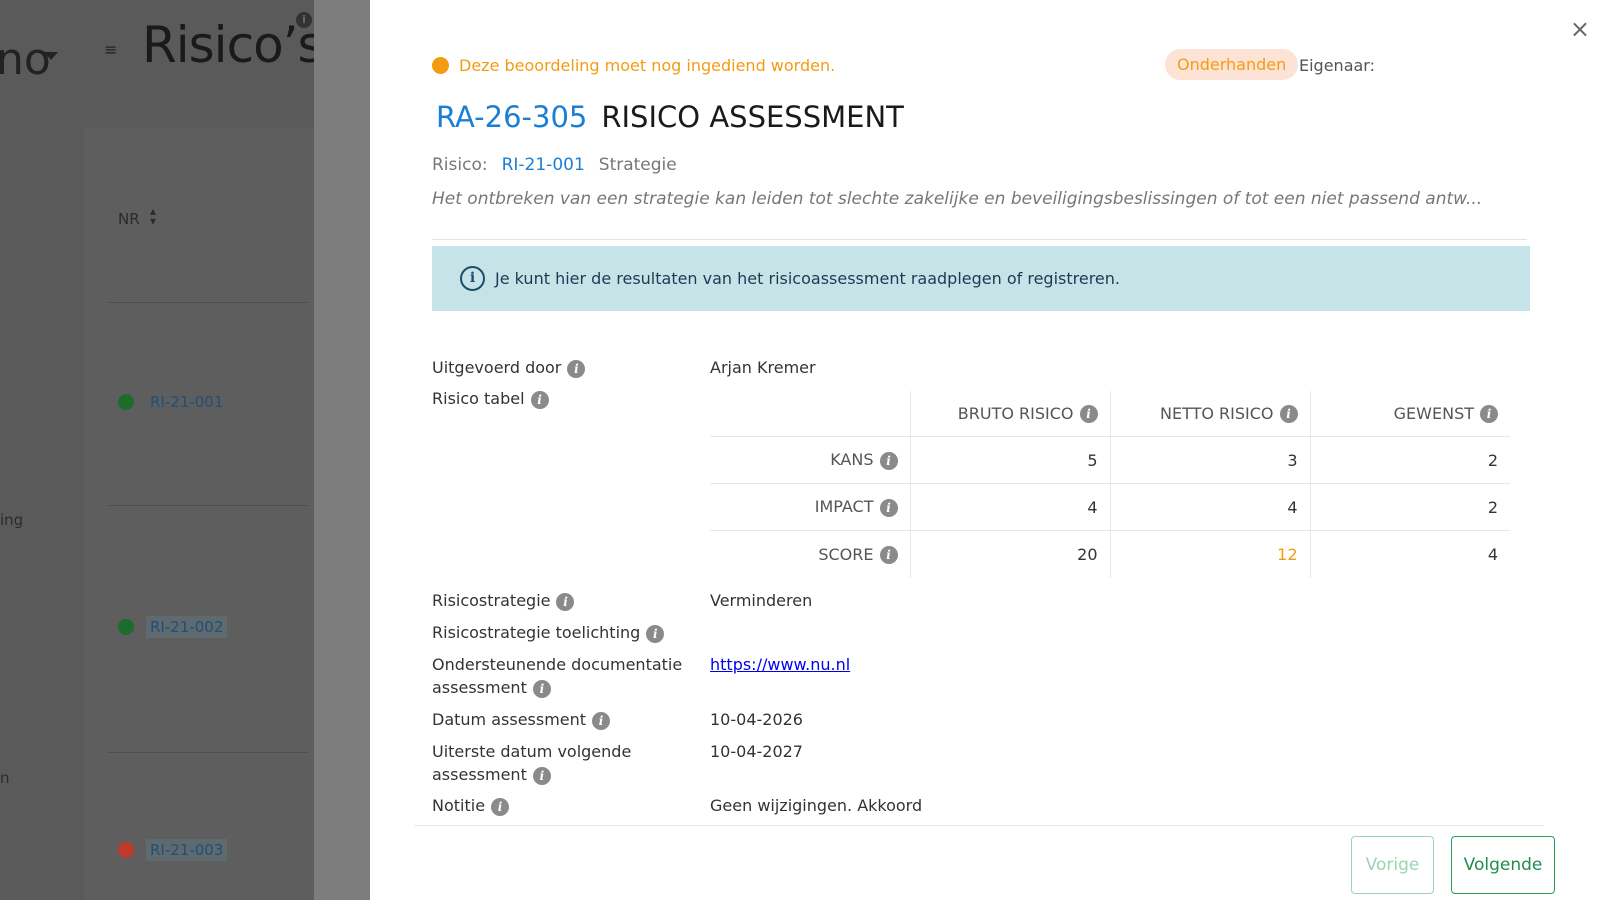  I want to click on performed-by-label: Uitgevoerd door i, so click(509, 367).